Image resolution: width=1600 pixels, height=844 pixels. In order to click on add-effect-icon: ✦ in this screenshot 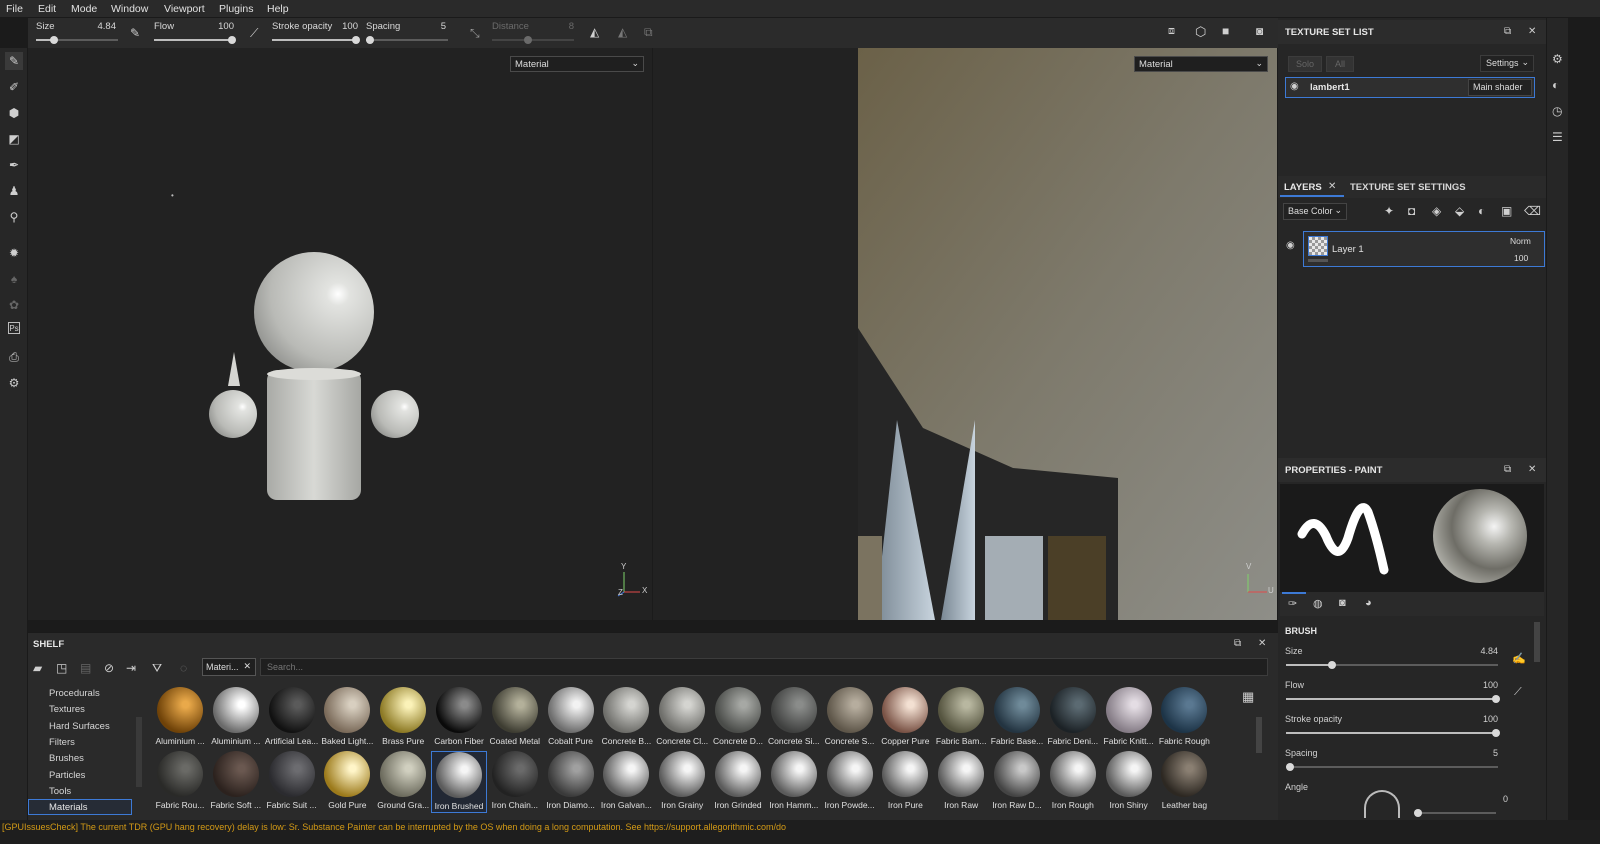, I will do `click(1389, 211)`.